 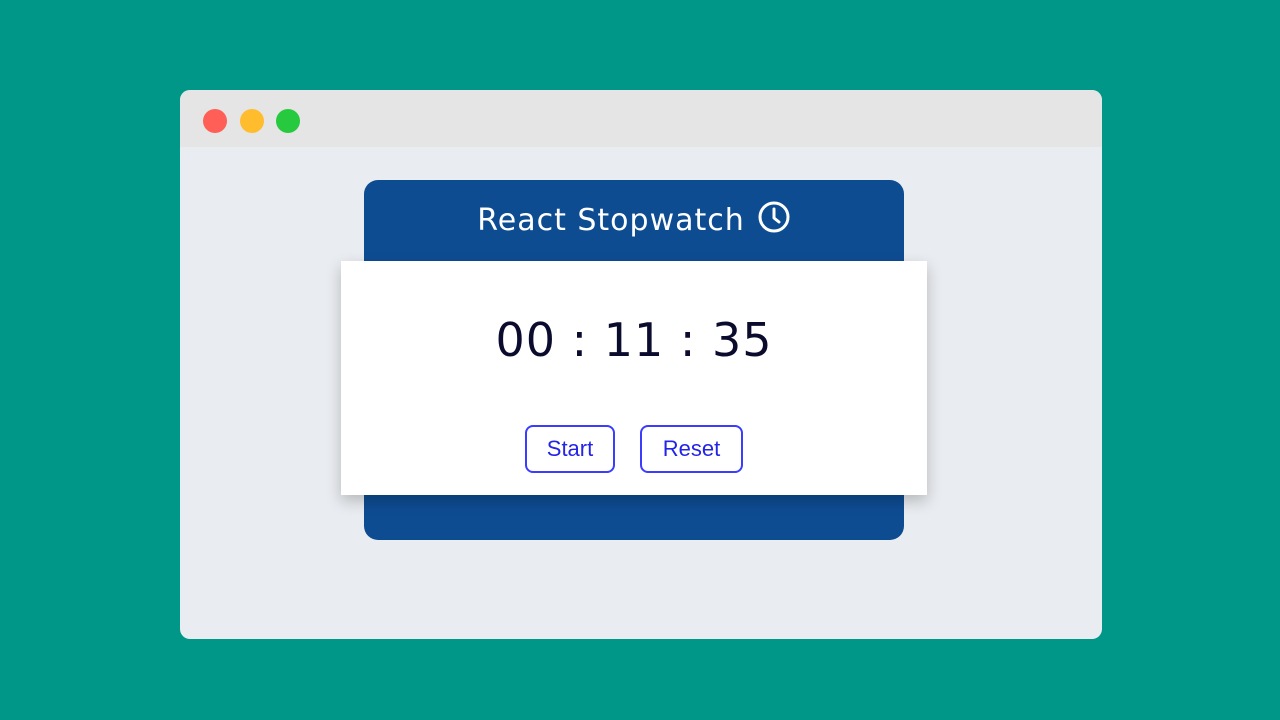 I want to click on timer-controls: Start Reset, so click(x=634, y=449).